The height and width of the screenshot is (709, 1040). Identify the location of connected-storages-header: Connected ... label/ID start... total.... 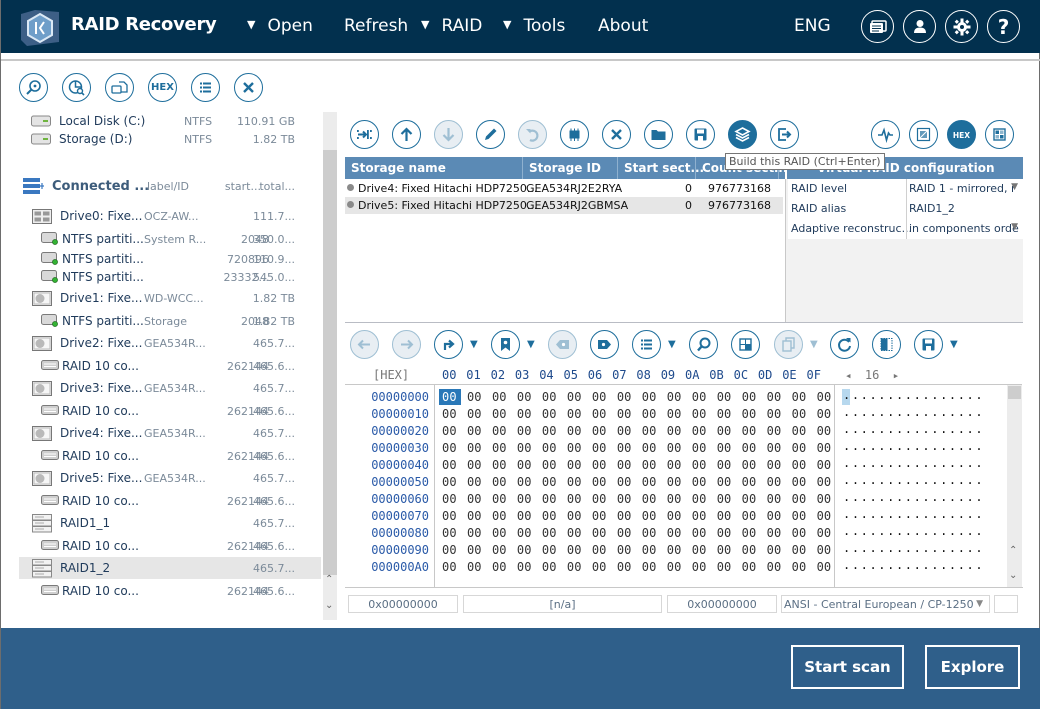
(170, 186).